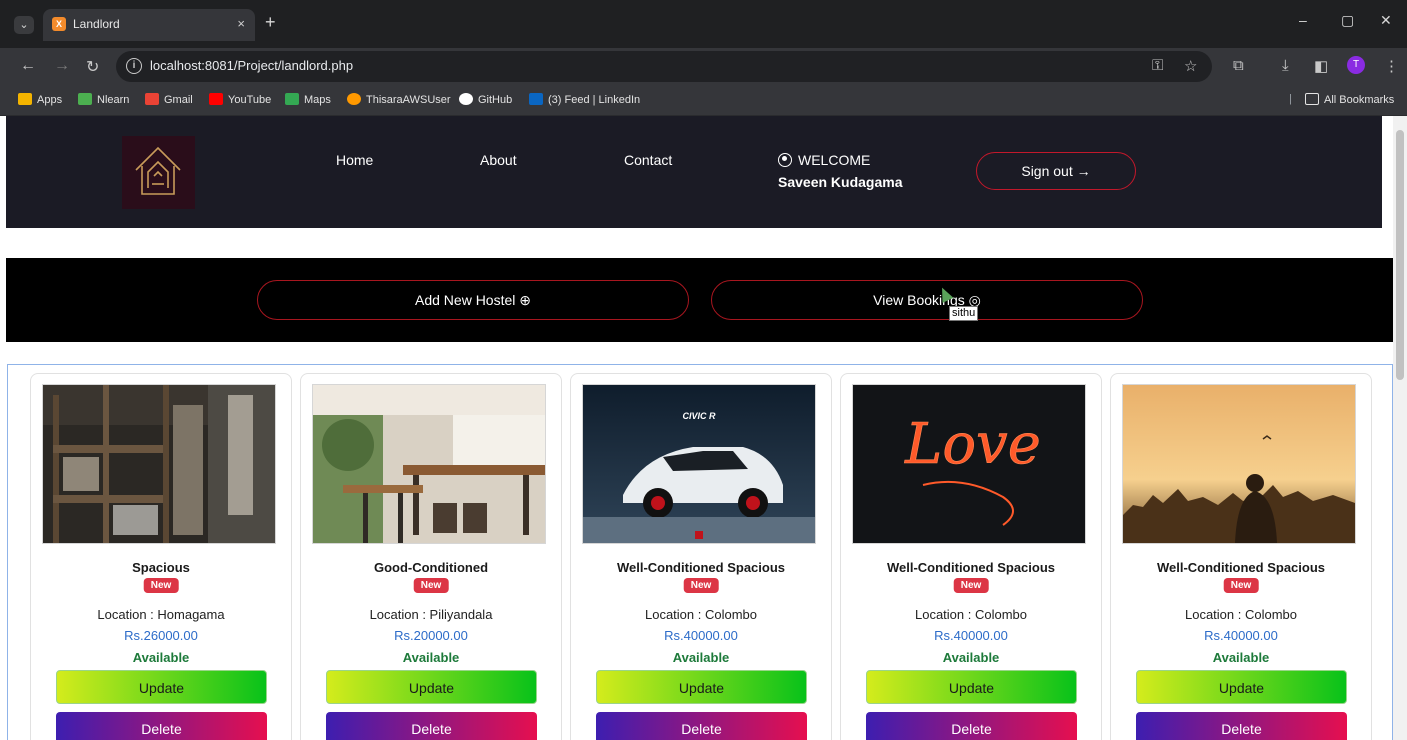 This screenshot has width=1407, height=740. I want to click on maps-icon, so click(292, 99).